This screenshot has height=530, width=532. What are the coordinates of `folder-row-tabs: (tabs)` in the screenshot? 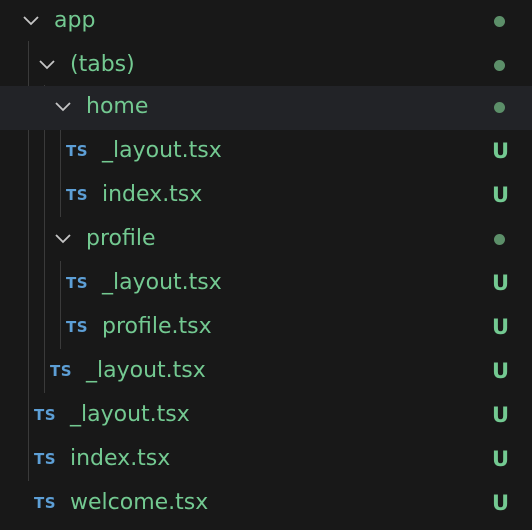 It's located at (266, 66).